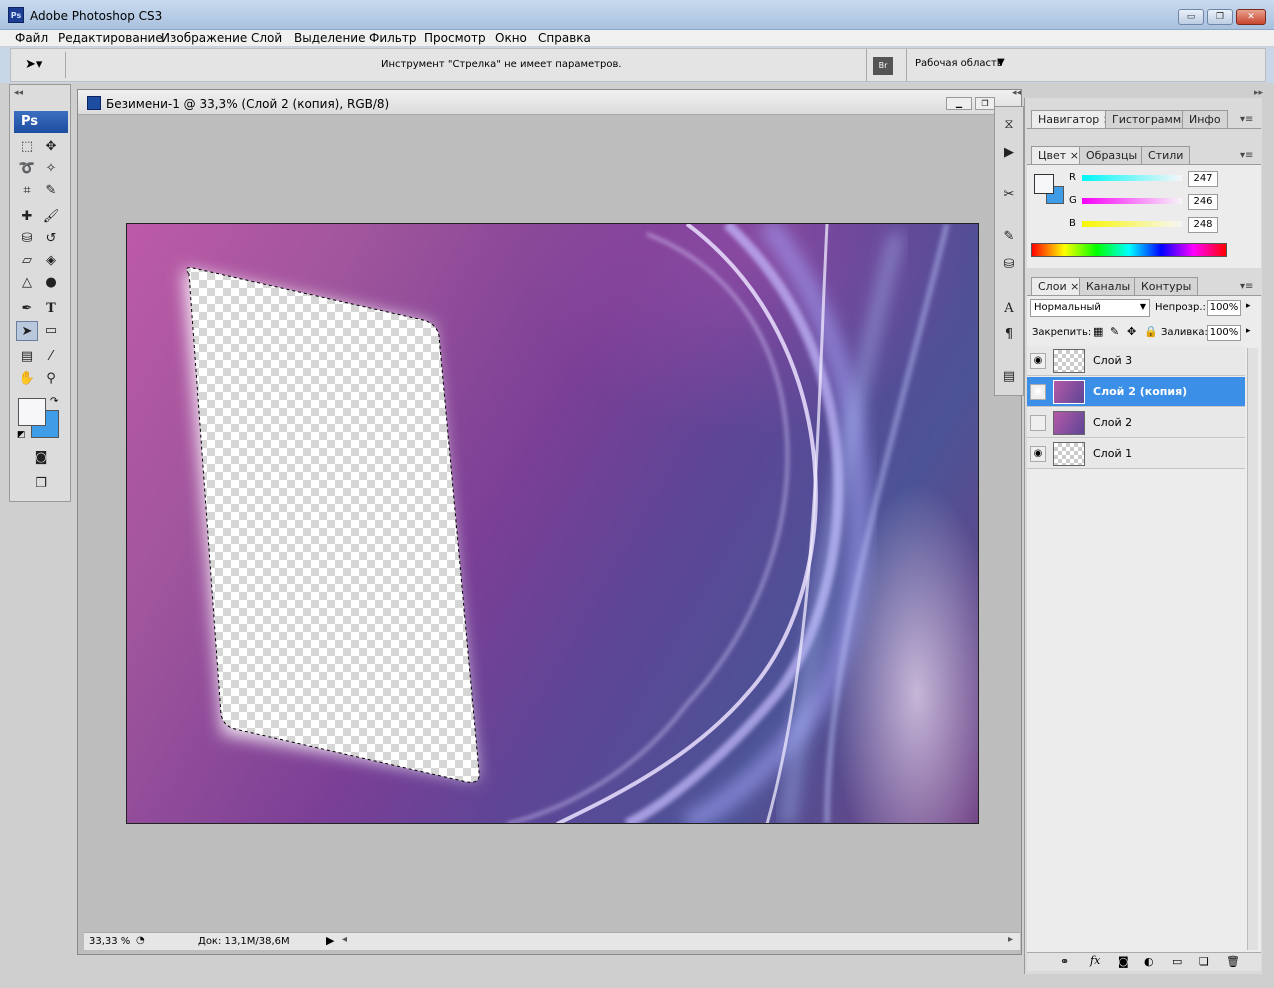 This screenshot has width=1274, height=988. Describe the element at coordinates (204, 38) in the screenshot. I see `menu-image: Изображение` at that location.